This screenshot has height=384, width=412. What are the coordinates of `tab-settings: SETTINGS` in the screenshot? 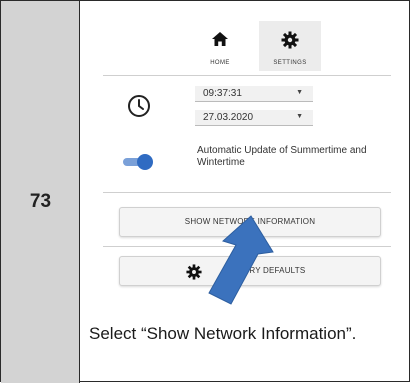 It's located at (290, 46).